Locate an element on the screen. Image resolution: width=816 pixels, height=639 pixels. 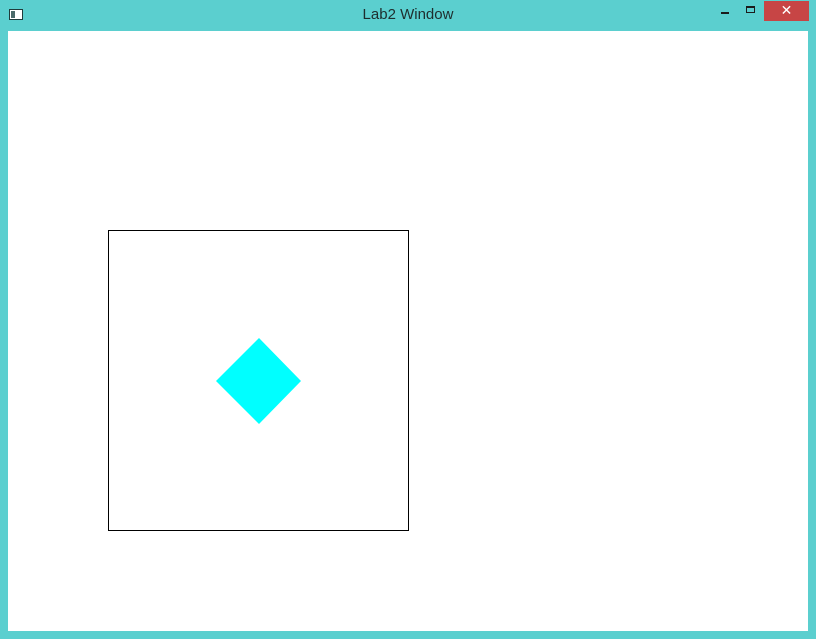
close-icon: ✕ is located at coordinates (786, 11).